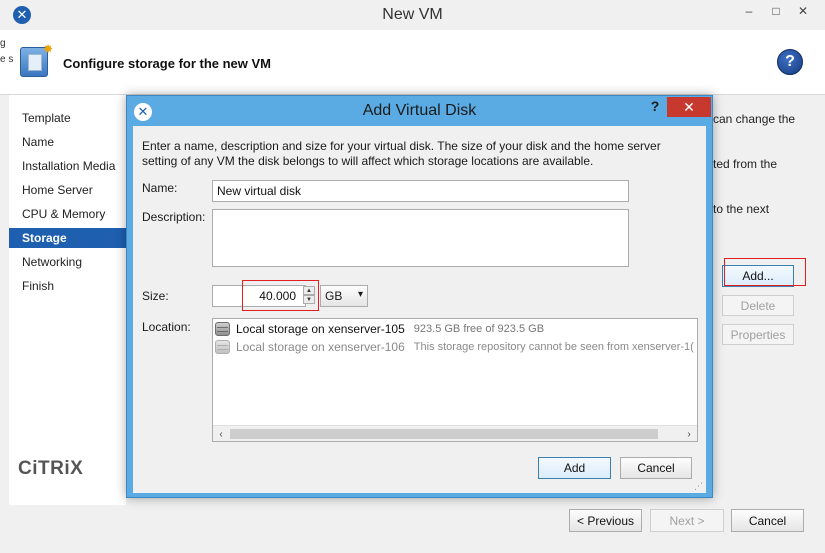  Describe the element at coordinates (67, 142) in the screenshot. I see `nav-item-name: Name` at that location.